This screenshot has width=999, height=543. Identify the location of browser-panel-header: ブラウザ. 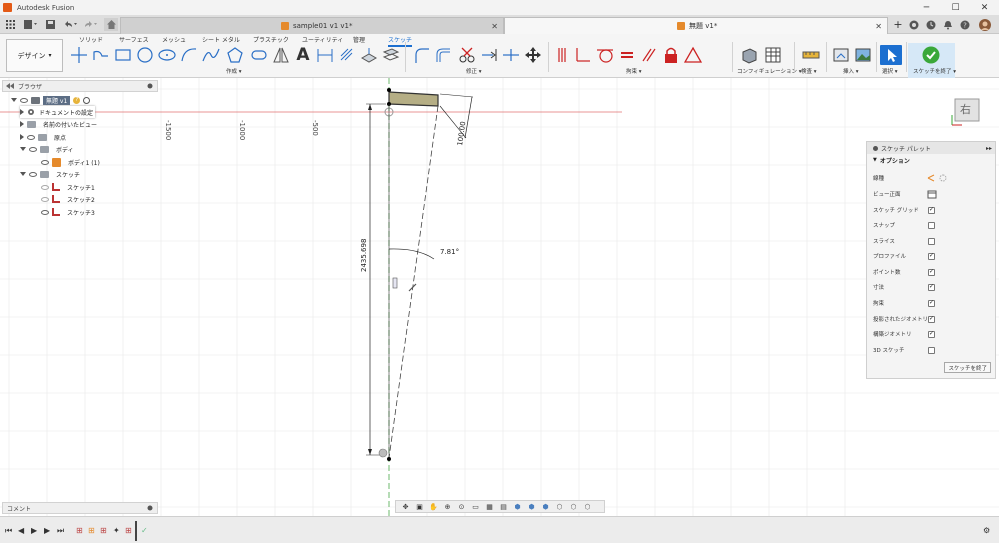
(80, 86).